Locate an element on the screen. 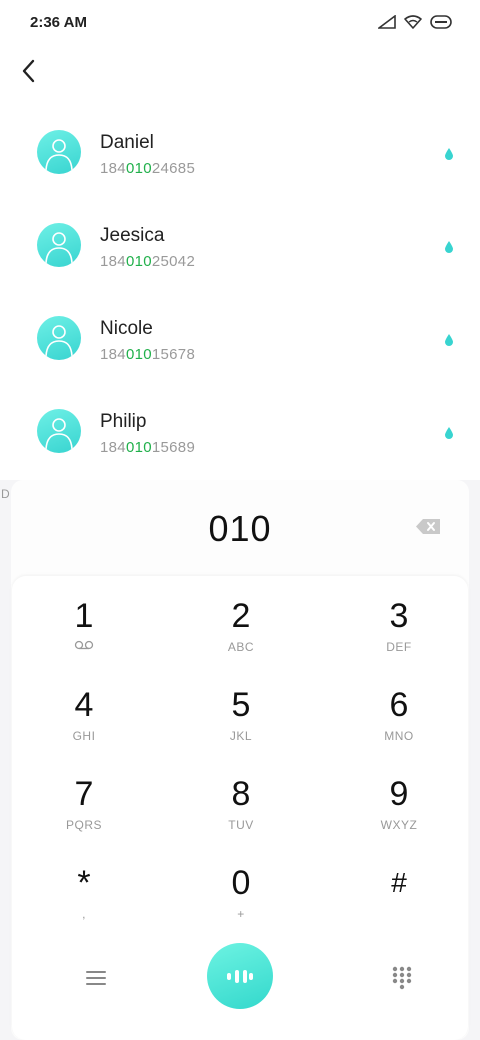 Image resolution: width=480 pixels, height=1040 pixels. key-7: 7 PQRS is located at coordinates (84, 814).